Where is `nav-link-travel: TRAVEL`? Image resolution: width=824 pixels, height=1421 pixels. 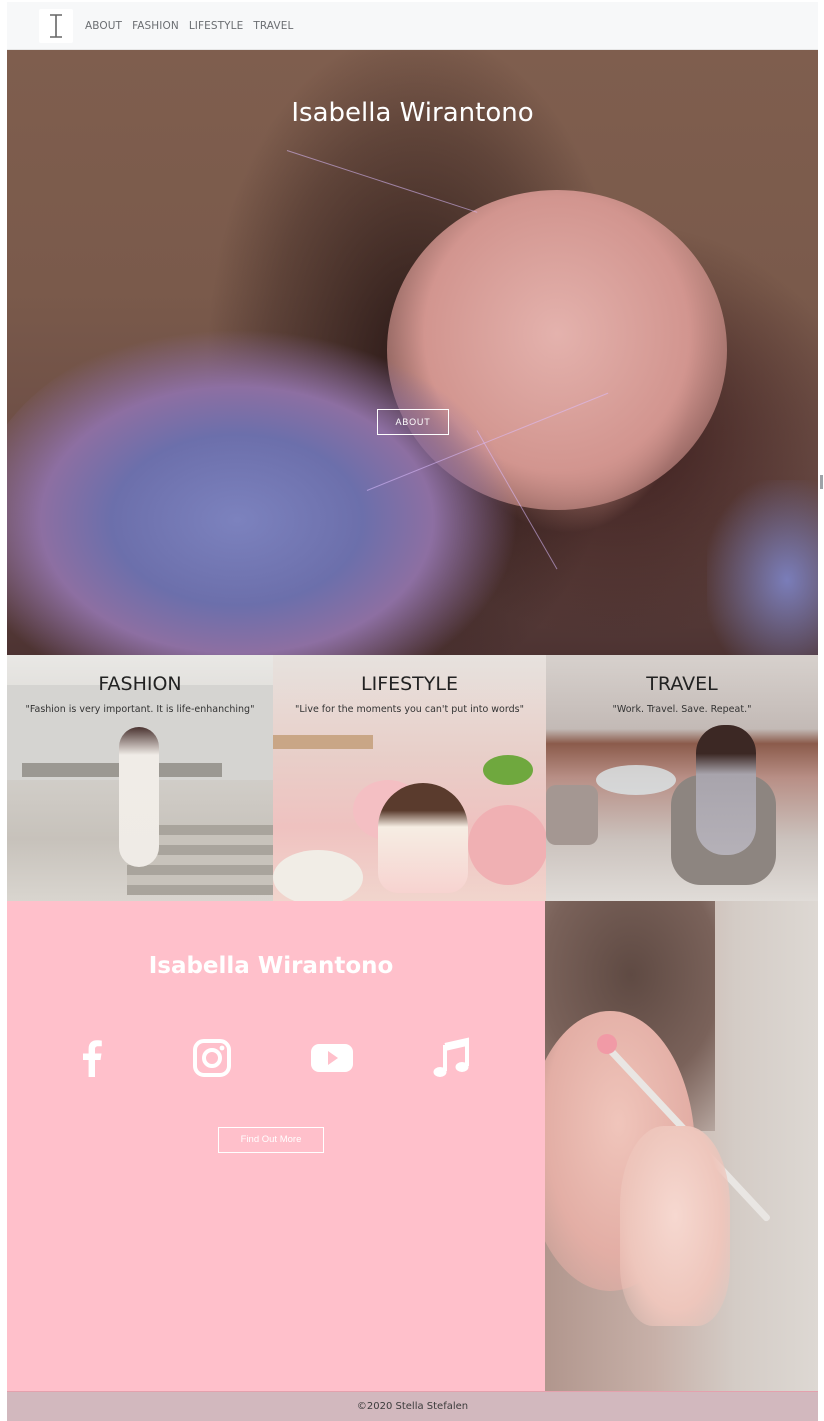
nav-link-travel: TRAVEL is located at coordinates (273, 26).